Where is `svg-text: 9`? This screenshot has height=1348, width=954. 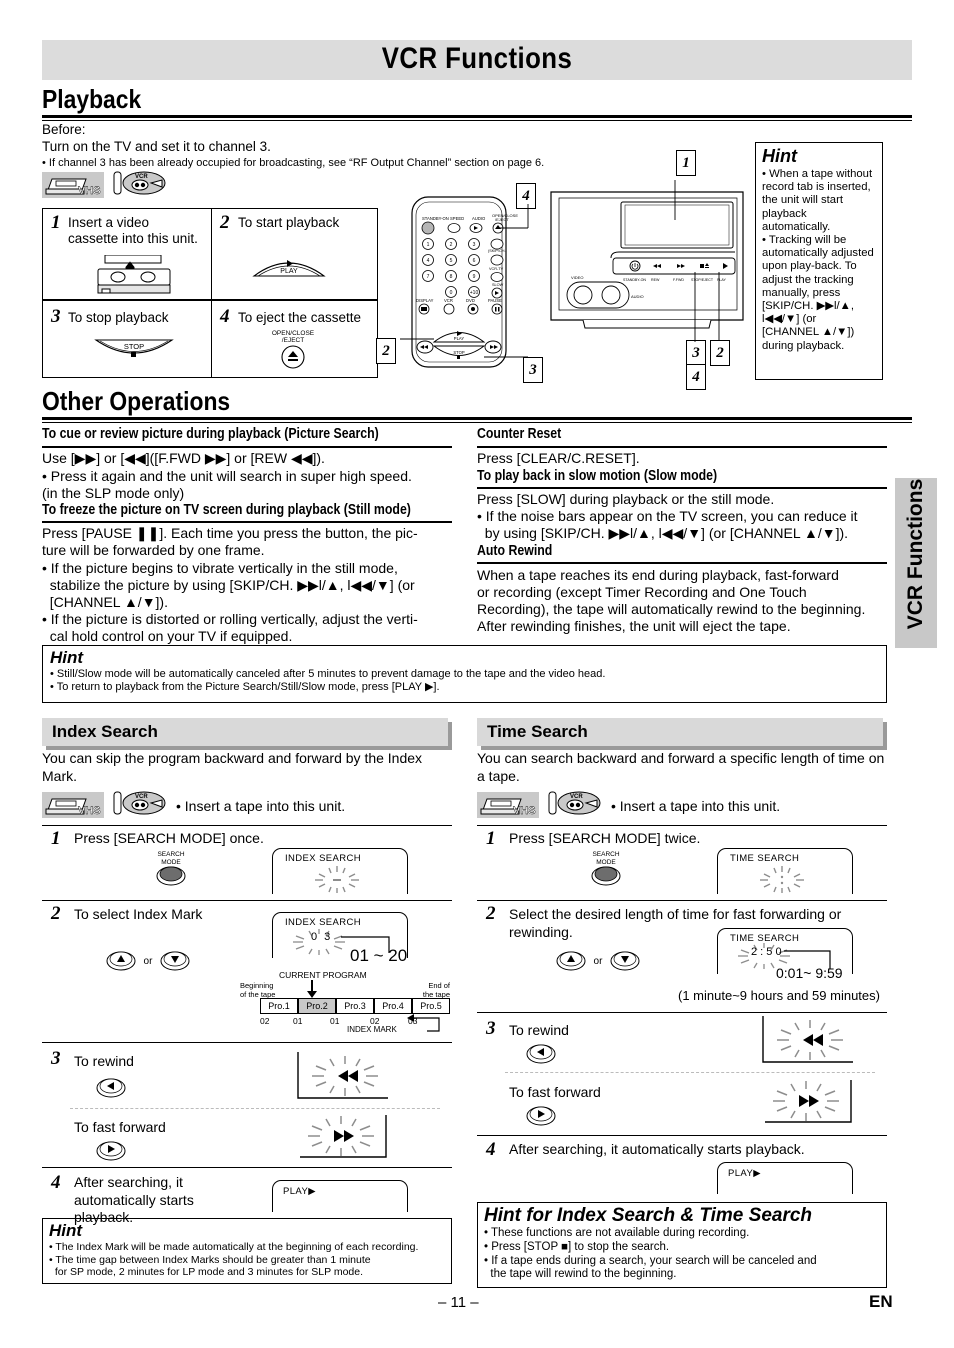 svg-text: 9 is located at coordinates (474, 277).